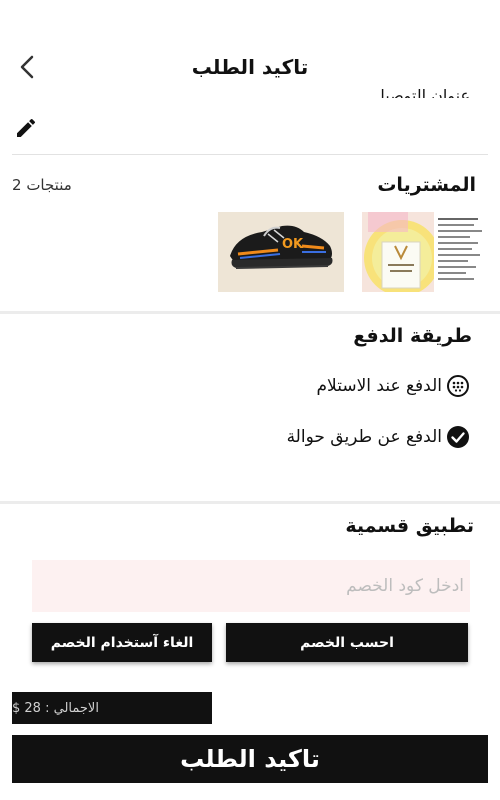 Image resolution: width=500 pixels, height=800 pixels. I want to click on payment-option-bank-transfer: الدفع عن طريق حوالة, so click(378, 437).